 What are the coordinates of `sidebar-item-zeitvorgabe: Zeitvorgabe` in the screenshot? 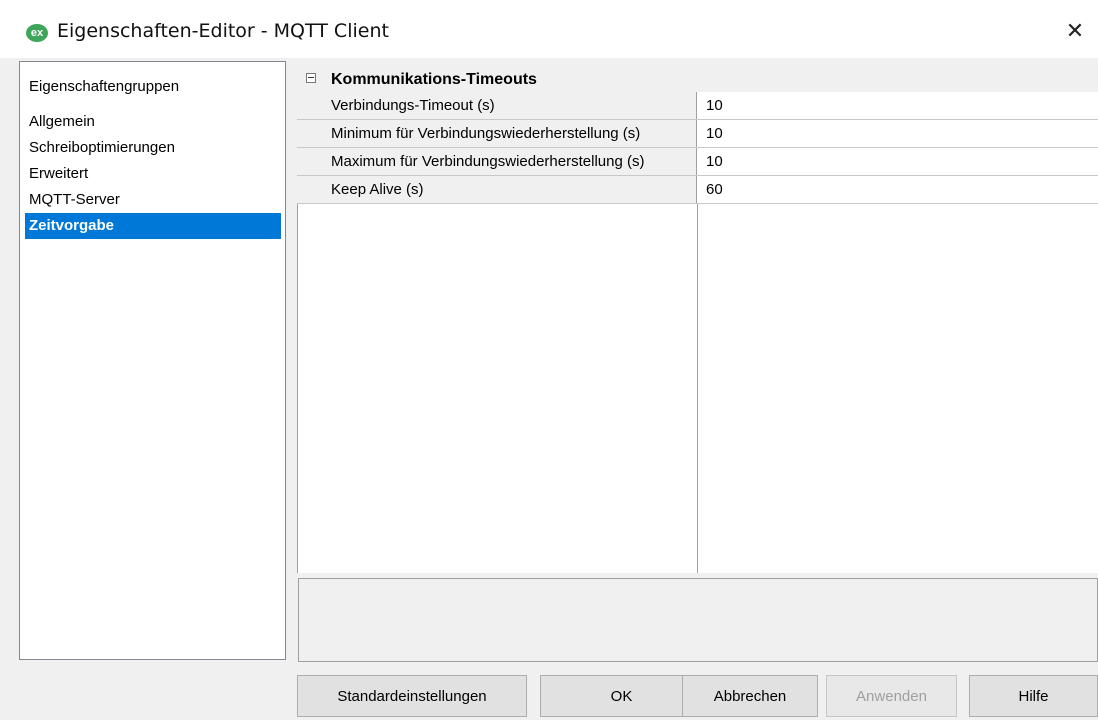 It's located at (153, 226).